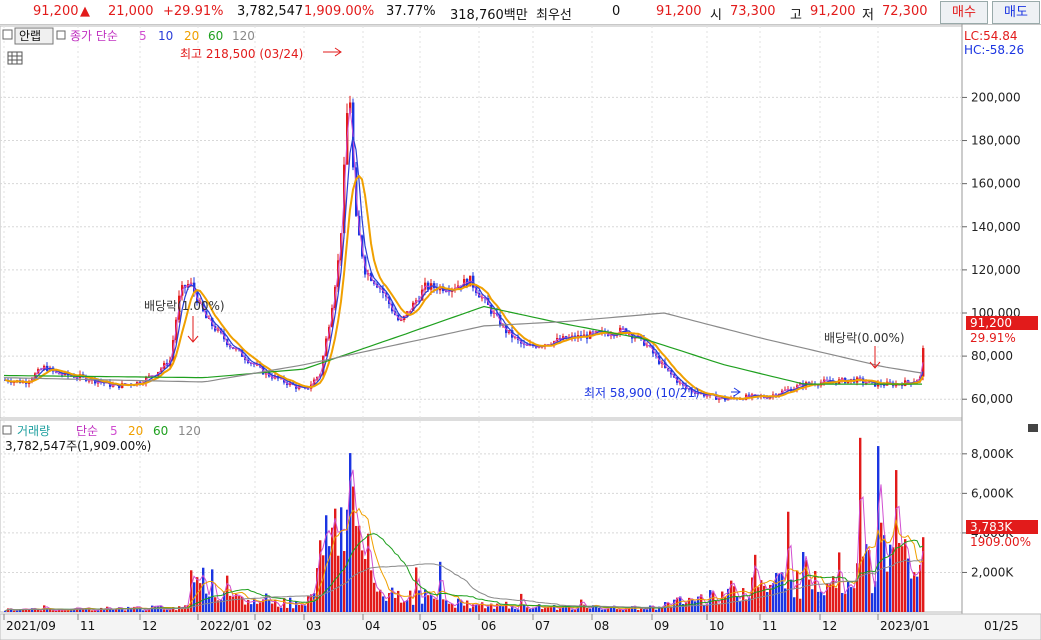 This screenshot has width=1041, height=640. Describe the element at coordinates (7, 34) in the screenshot. I see `panel-toggle-icon` at that location.